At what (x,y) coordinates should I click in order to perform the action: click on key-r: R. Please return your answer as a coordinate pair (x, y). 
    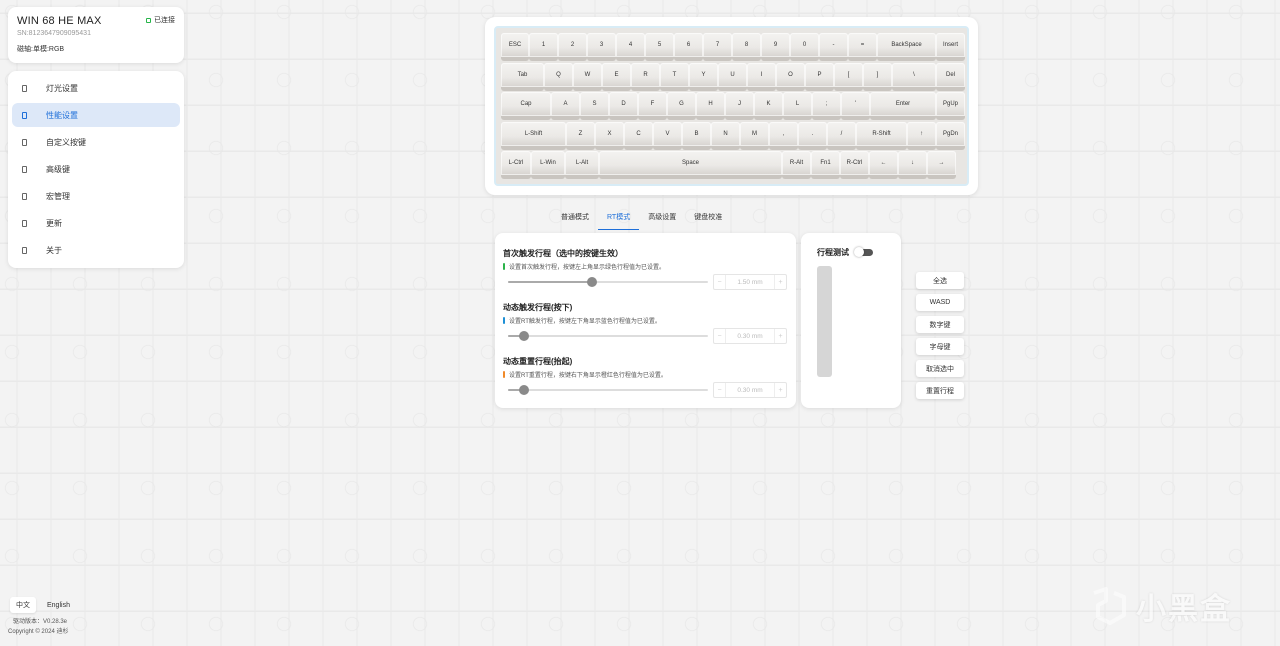
    Looking at the image, I should click on (645, 76).